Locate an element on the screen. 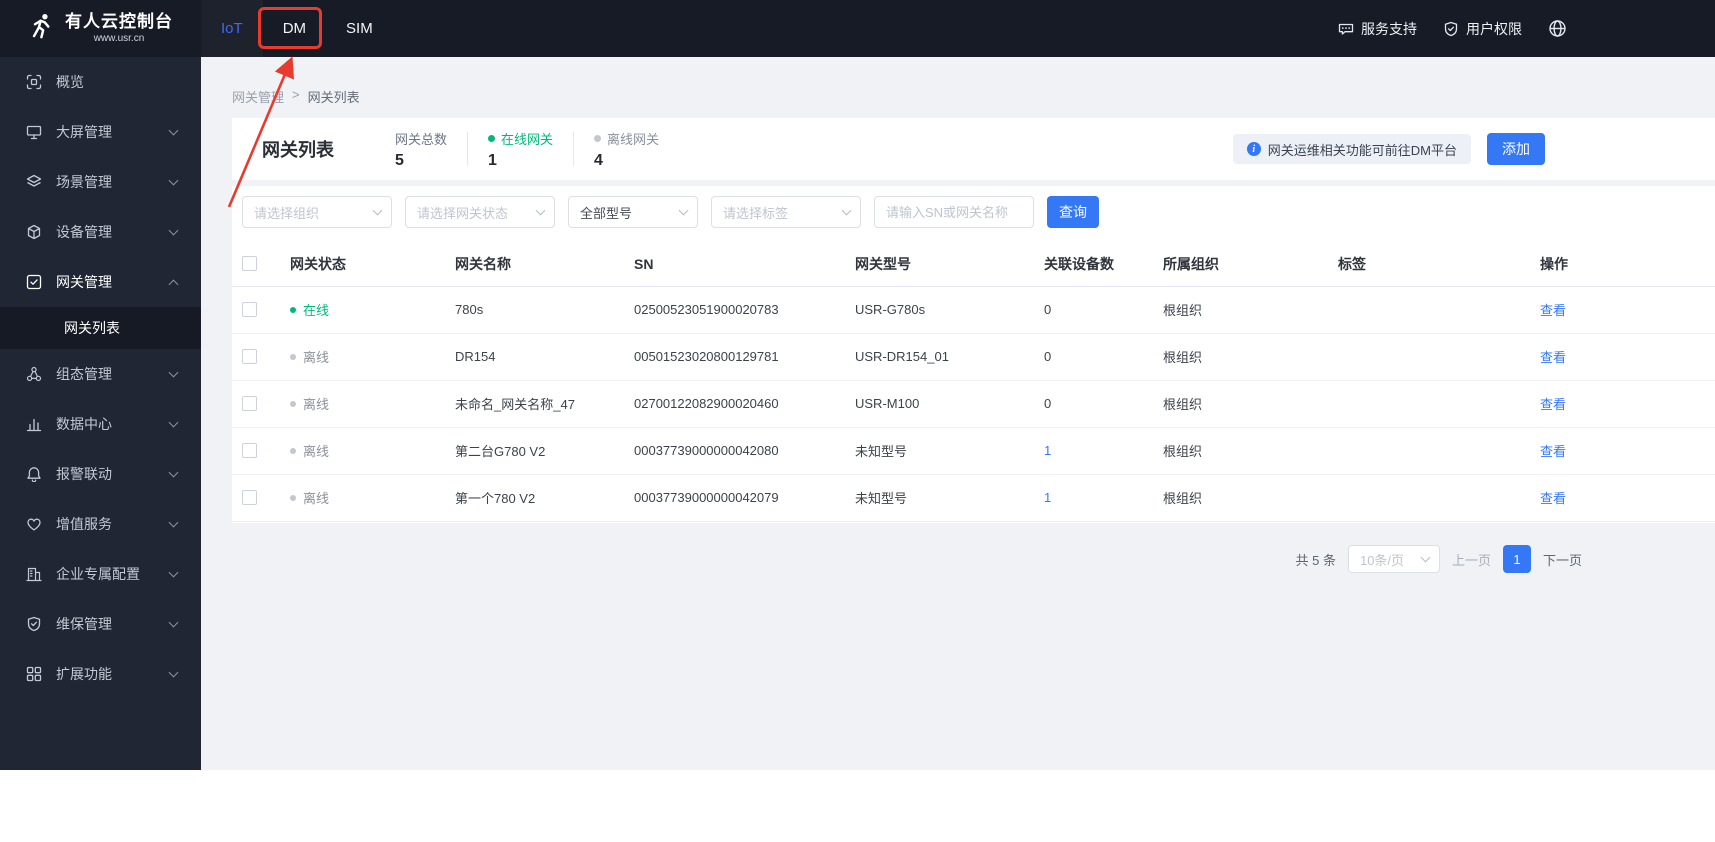 The height and width of the screenshot is (842, 1715). gateway-status-select: 请选择网关状态 is located at coordinates (480, 212).